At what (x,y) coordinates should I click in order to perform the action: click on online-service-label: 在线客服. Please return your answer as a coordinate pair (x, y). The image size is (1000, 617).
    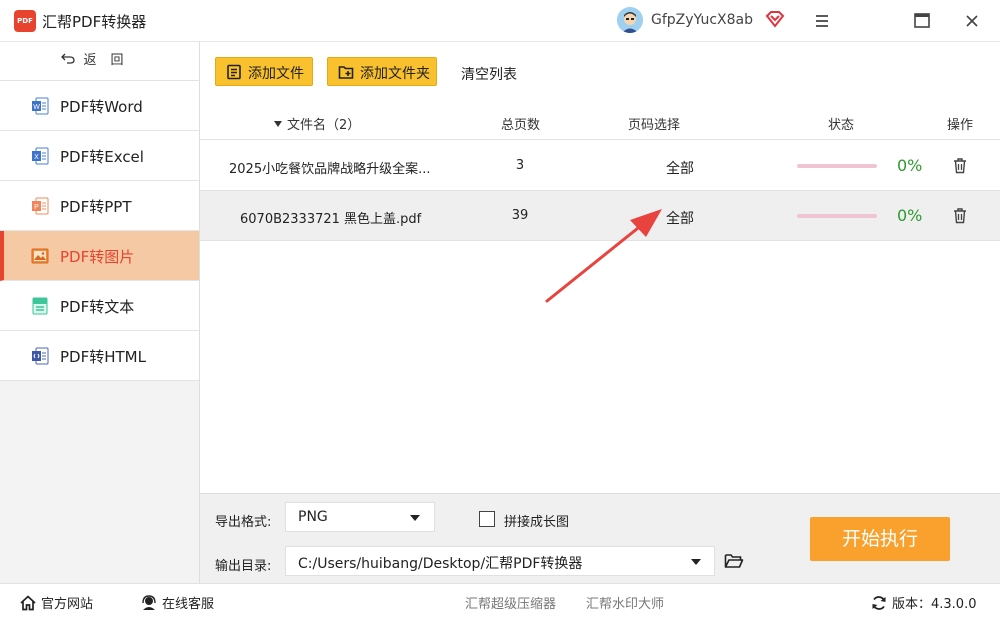
    Looking at the image, I should click on (188, 604).